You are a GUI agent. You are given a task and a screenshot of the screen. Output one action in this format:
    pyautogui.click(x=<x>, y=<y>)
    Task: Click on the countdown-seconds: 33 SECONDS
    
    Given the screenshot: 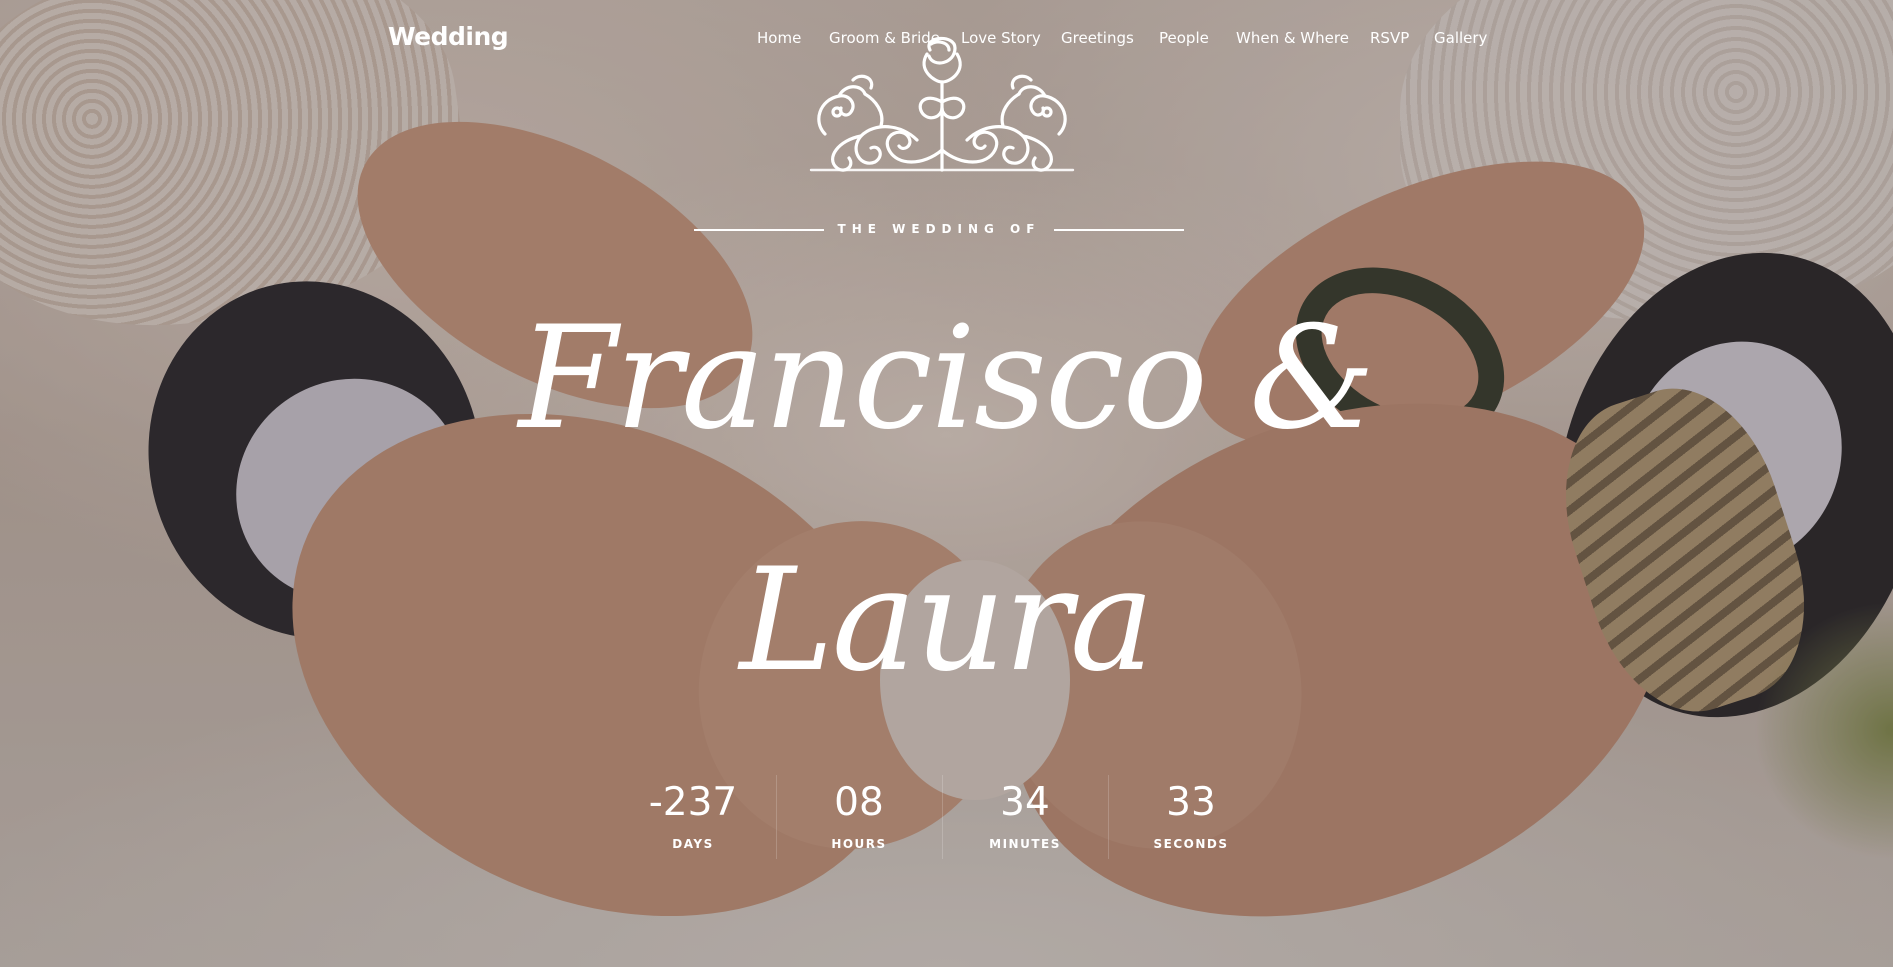 What is the action you would take?
    pyautogui.click(x=1191, y=820)
    